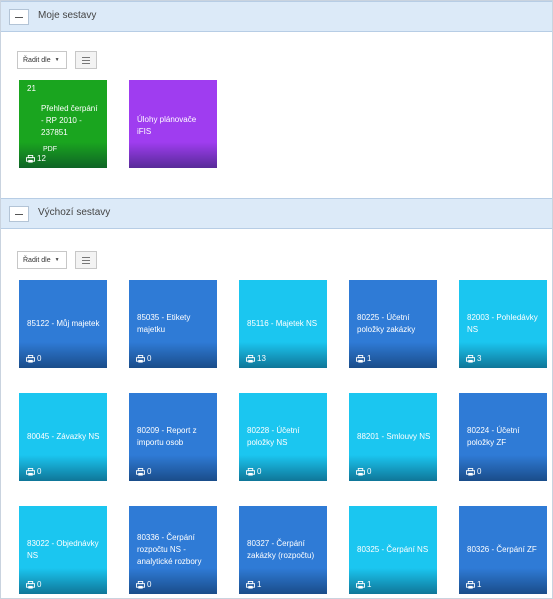 This screenshot has width=553, height=599. Describe the element at coordinates (63, 550) in the screenshot. I see `report-tile: 83022 - Objednávky NS 0` at that location.